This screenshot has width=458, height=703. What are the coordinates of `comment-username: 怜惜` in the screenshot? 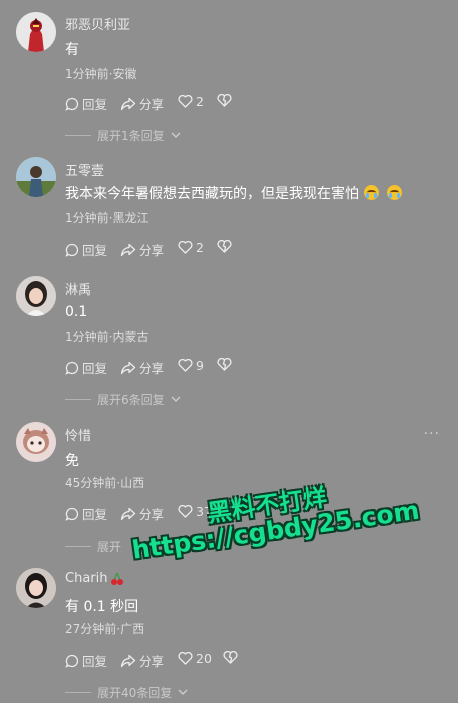 It's located at (78, 434).